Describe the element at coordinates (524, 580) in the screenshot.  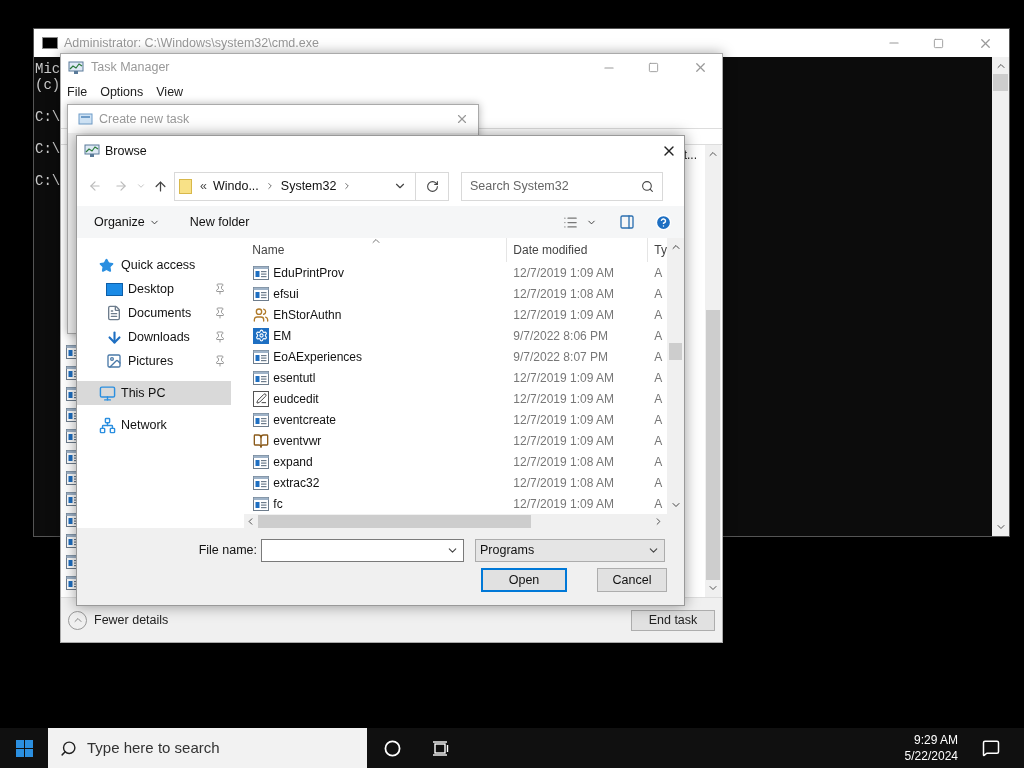
I see `dialog-button: Open` at that location.